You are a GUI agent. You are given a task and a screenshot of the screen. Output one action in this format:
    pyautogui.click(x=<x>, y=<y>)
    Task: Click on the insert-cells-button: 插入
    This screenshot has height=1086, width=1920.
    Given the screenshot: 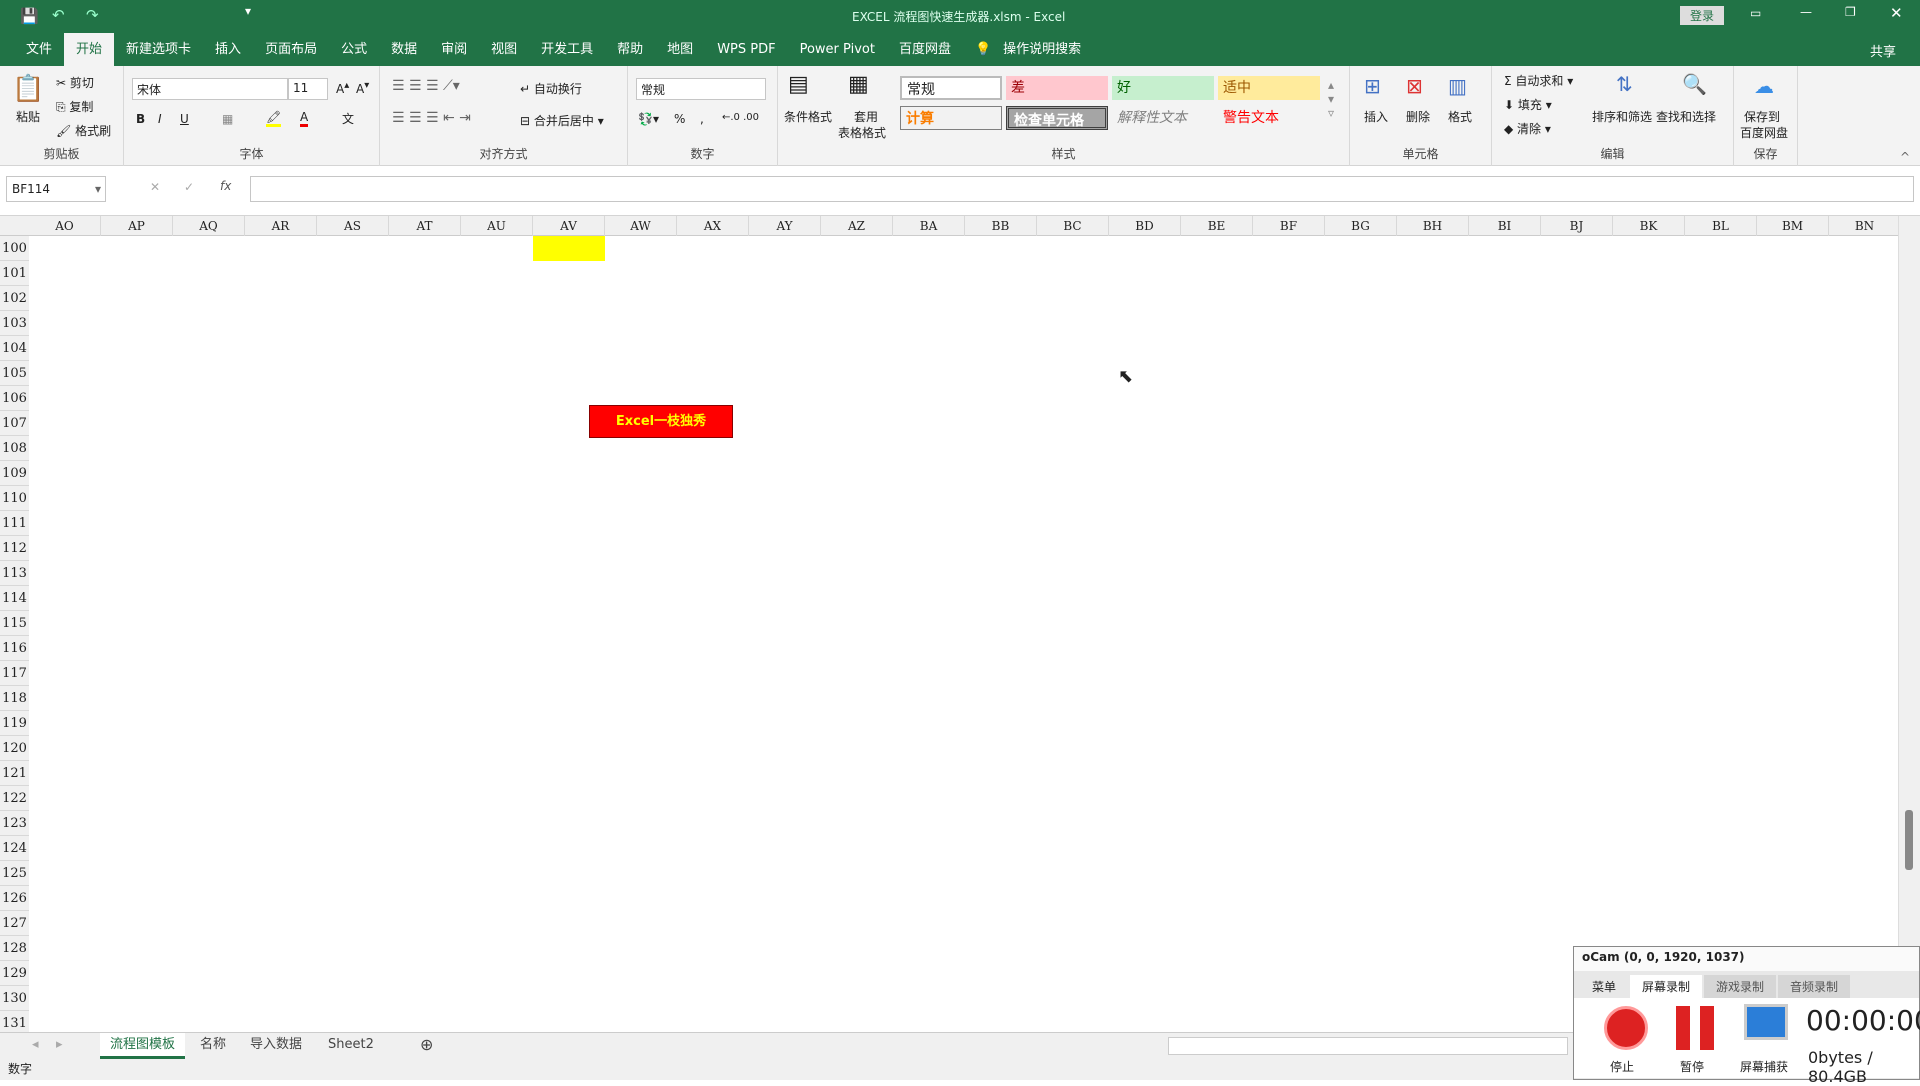 What is the action you would take?
    pyautogui.click(x=1376, y=116)
    